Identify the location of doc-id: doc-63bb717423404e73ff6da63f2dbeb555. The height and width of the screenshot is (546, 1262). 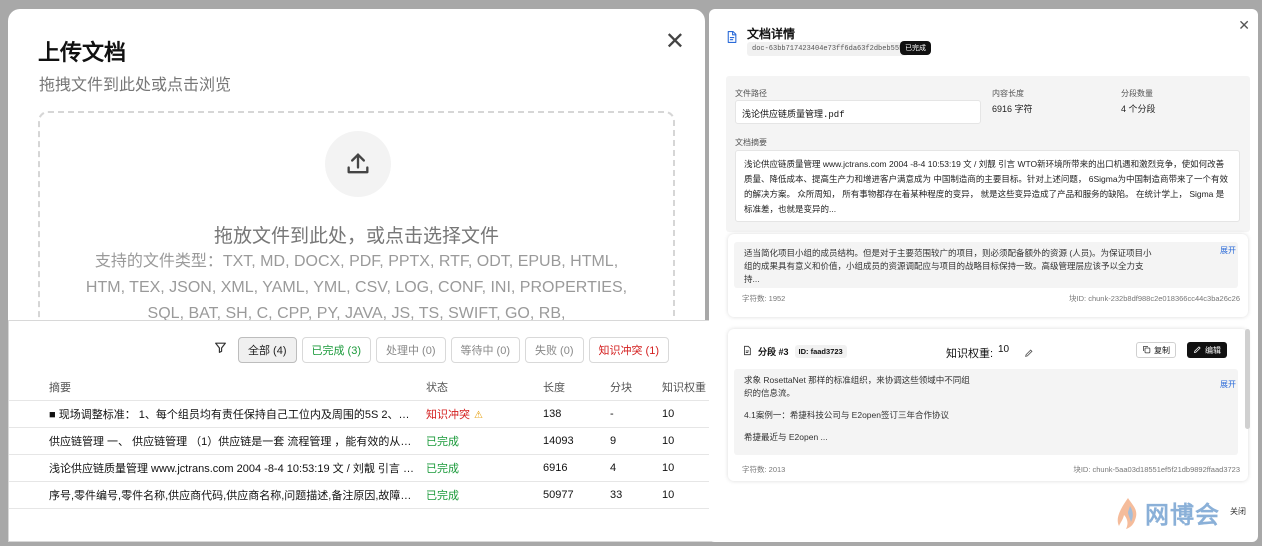
(828, 49).